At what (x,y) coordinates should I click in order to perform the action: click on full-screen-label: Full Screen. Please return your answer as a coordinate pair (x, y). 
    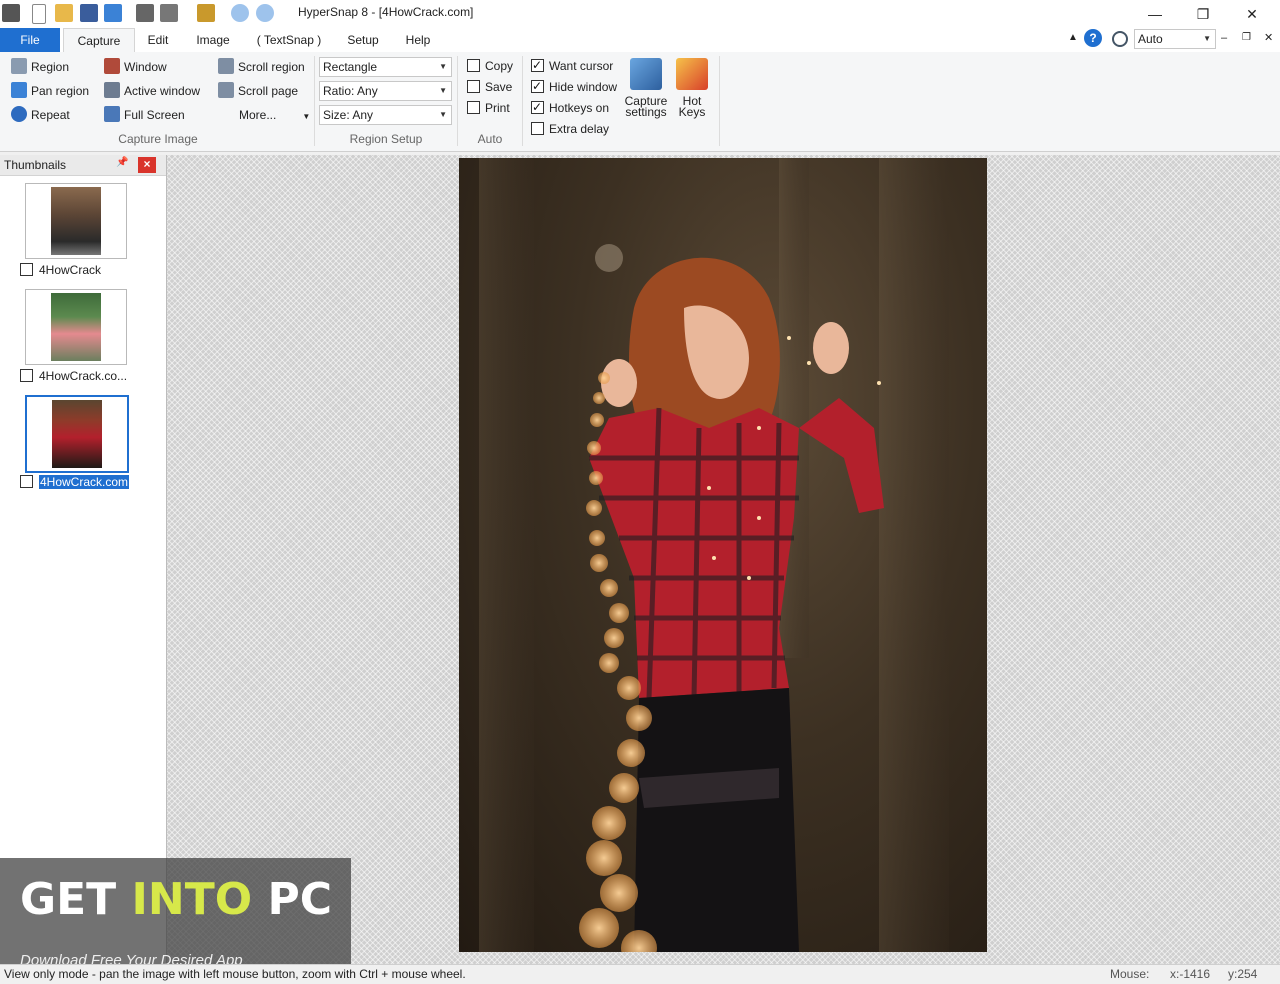
    Looking at the image, I should click on (154, 115).